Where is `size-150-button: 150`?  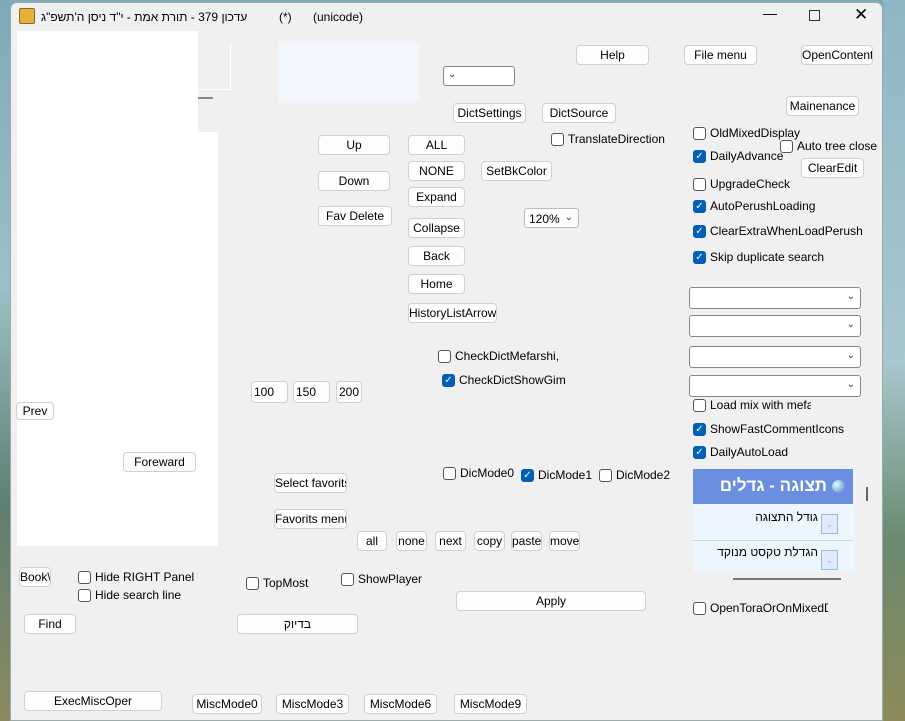
size-150-button: 150 is located at coordinates (311, 392).